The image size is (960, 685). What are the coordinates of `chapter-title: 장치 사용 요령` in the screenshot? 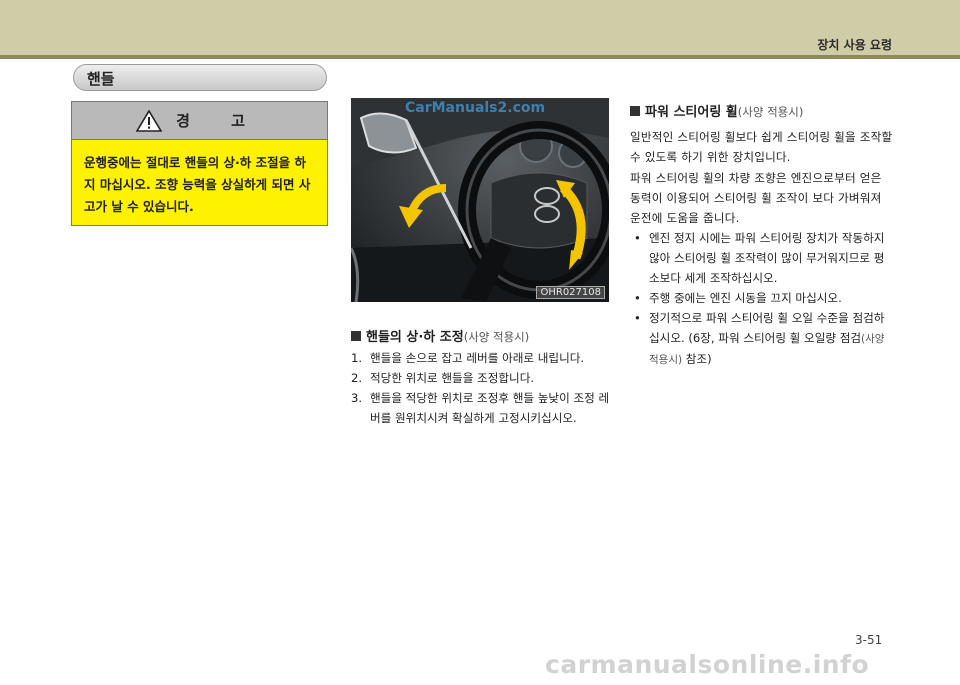 It's located at (854, 45).